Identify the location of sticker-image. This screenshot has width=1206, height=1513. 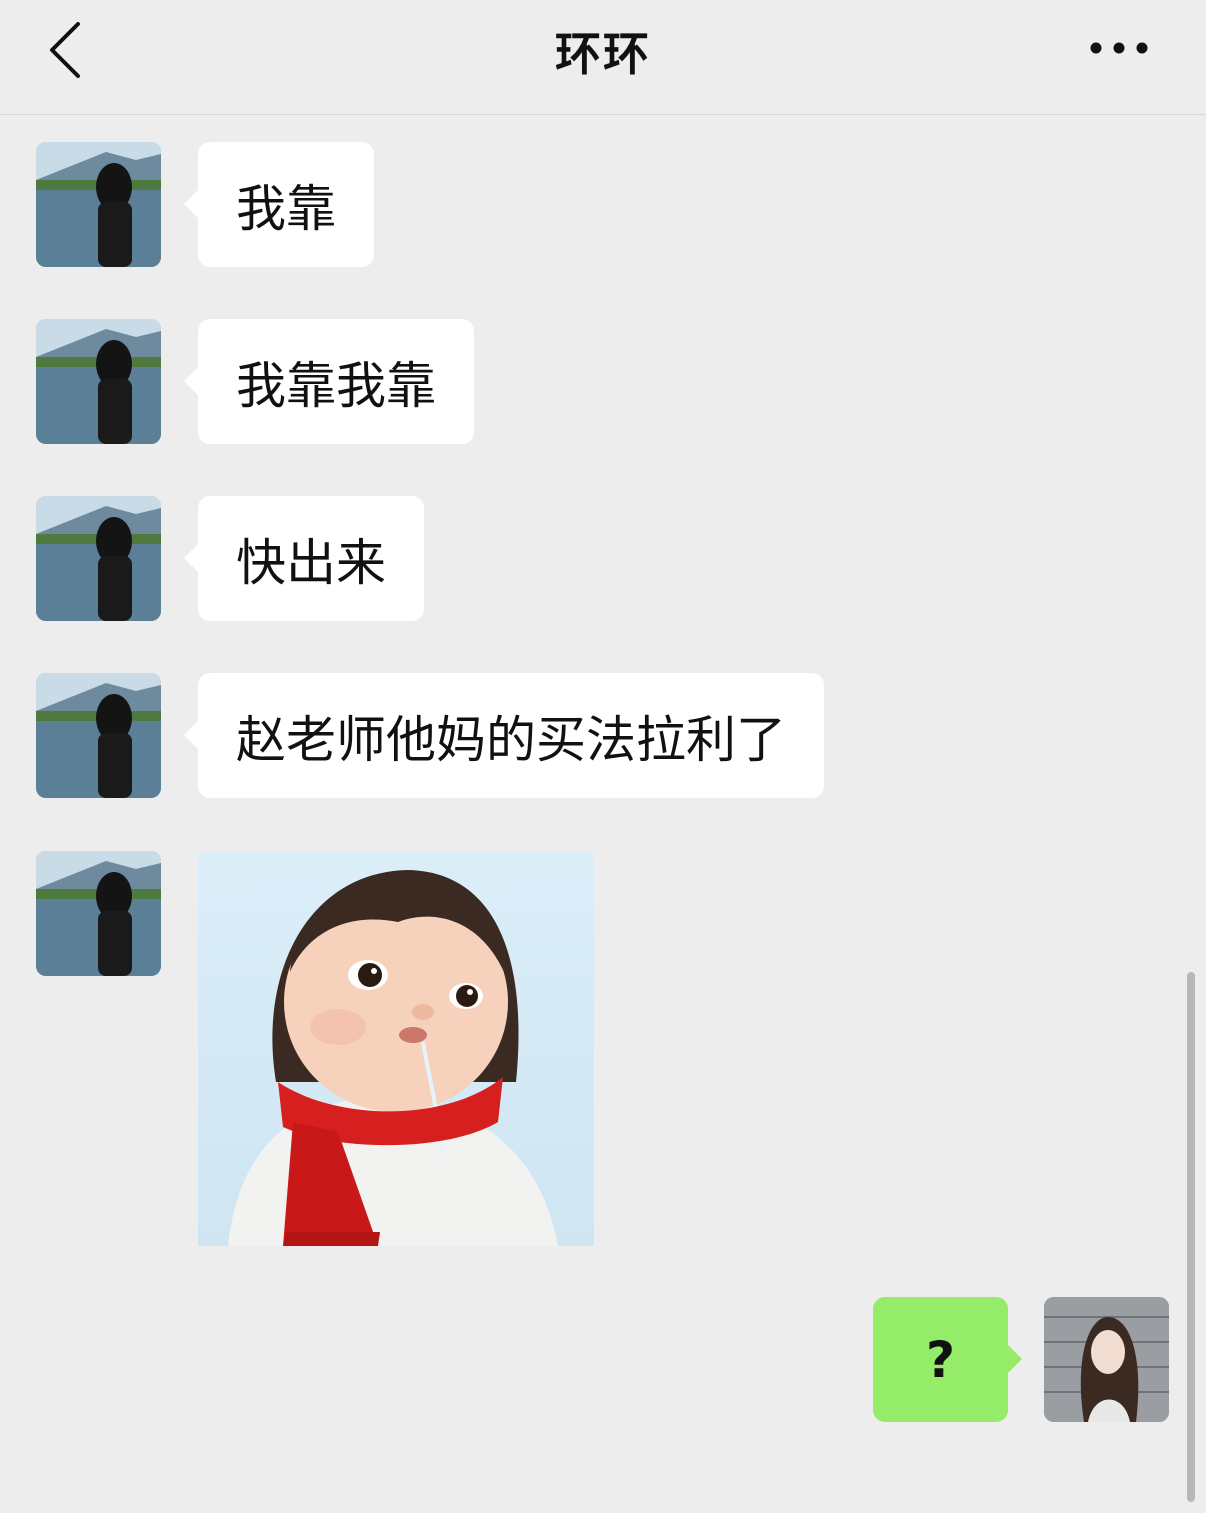
(396, 1049).